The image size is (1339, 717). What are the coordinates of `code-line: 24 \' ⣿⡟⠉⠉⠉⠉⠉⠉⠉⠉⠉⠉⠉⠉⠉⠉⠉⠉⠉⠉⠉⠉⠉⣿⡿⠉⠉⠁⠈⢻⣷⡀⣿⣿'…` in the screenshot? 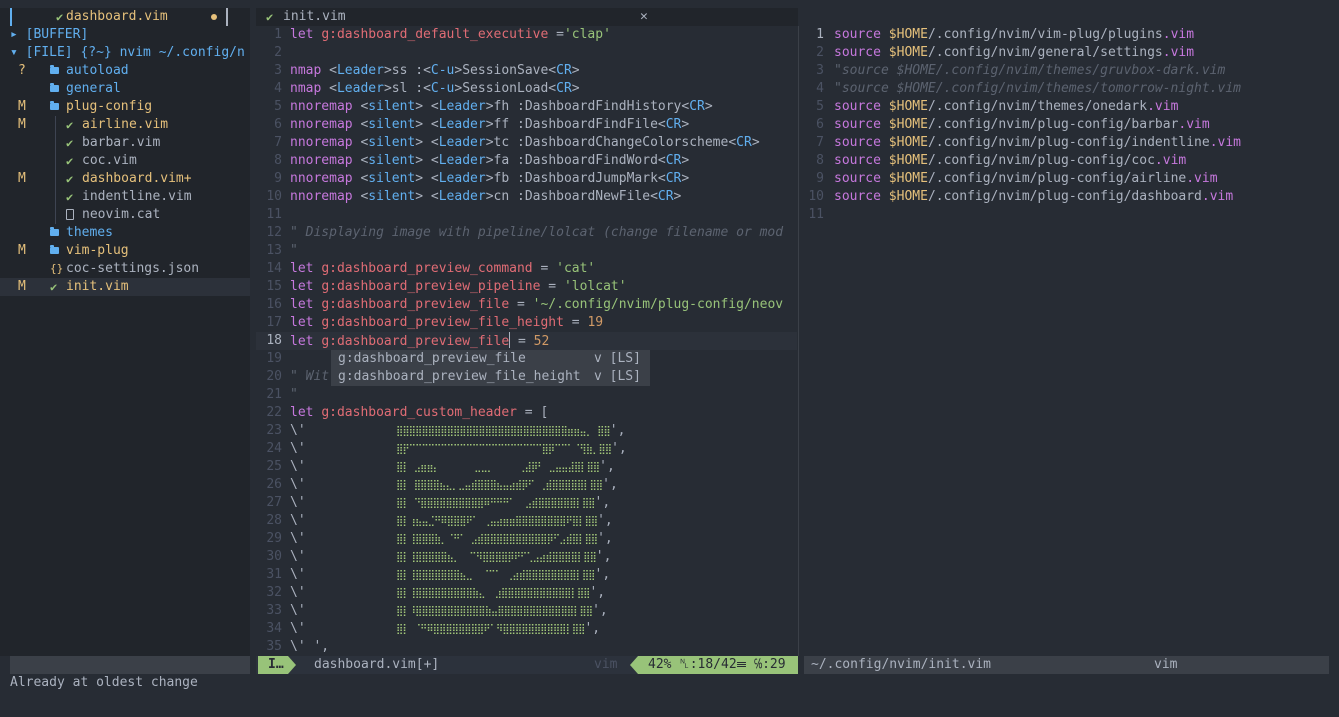 It's located at (526, 449).